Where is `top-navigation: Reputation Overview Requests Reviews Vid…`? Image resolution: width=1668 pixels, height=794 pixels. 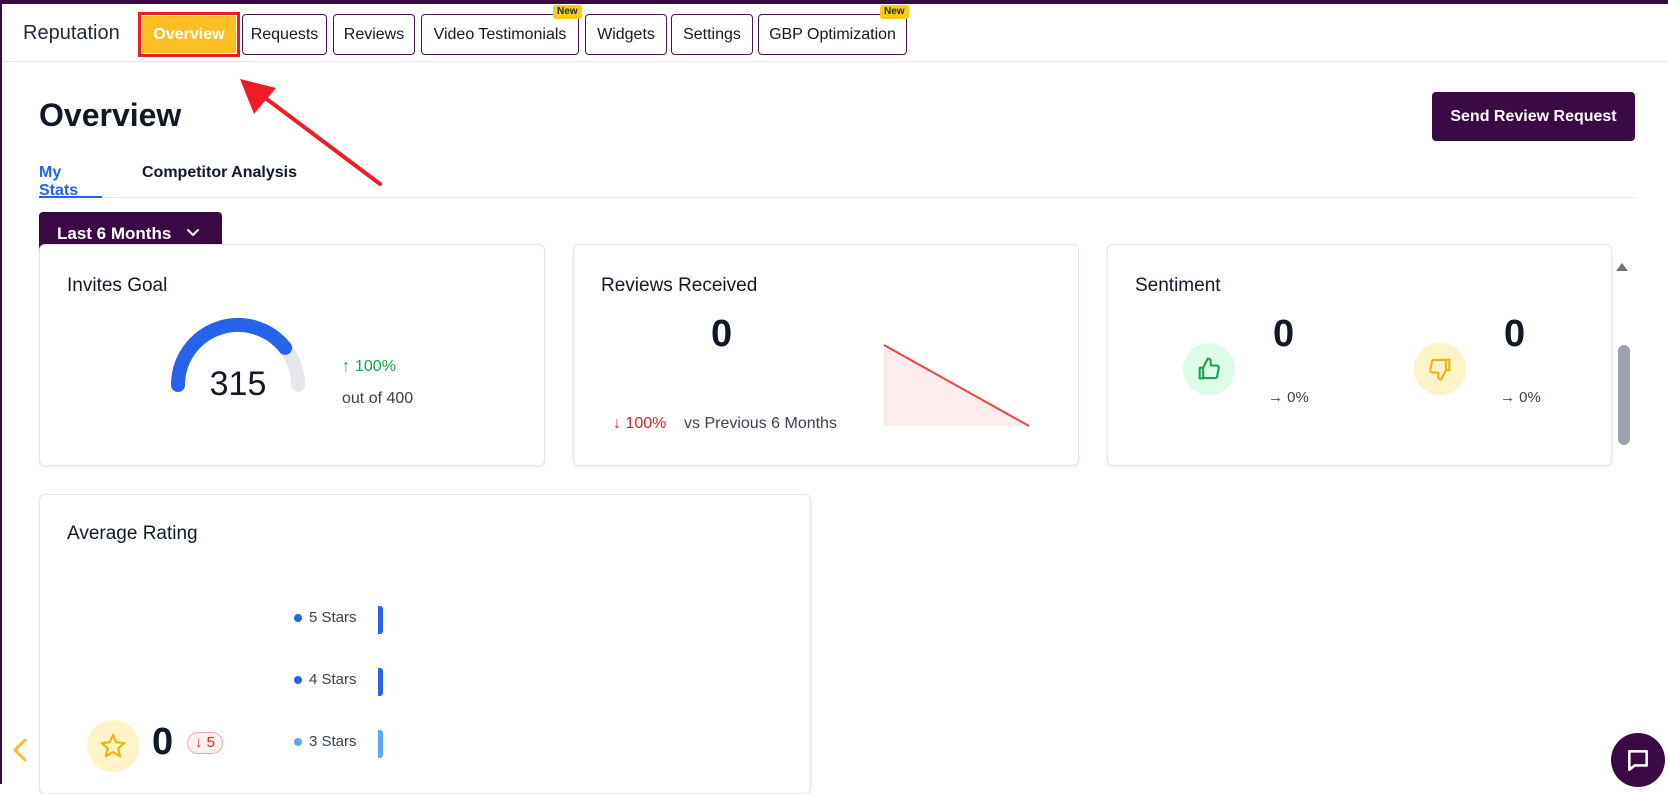
top-navigation: Reputation Overview Requests Reviews Vid… is located at coordinates (835, 33).